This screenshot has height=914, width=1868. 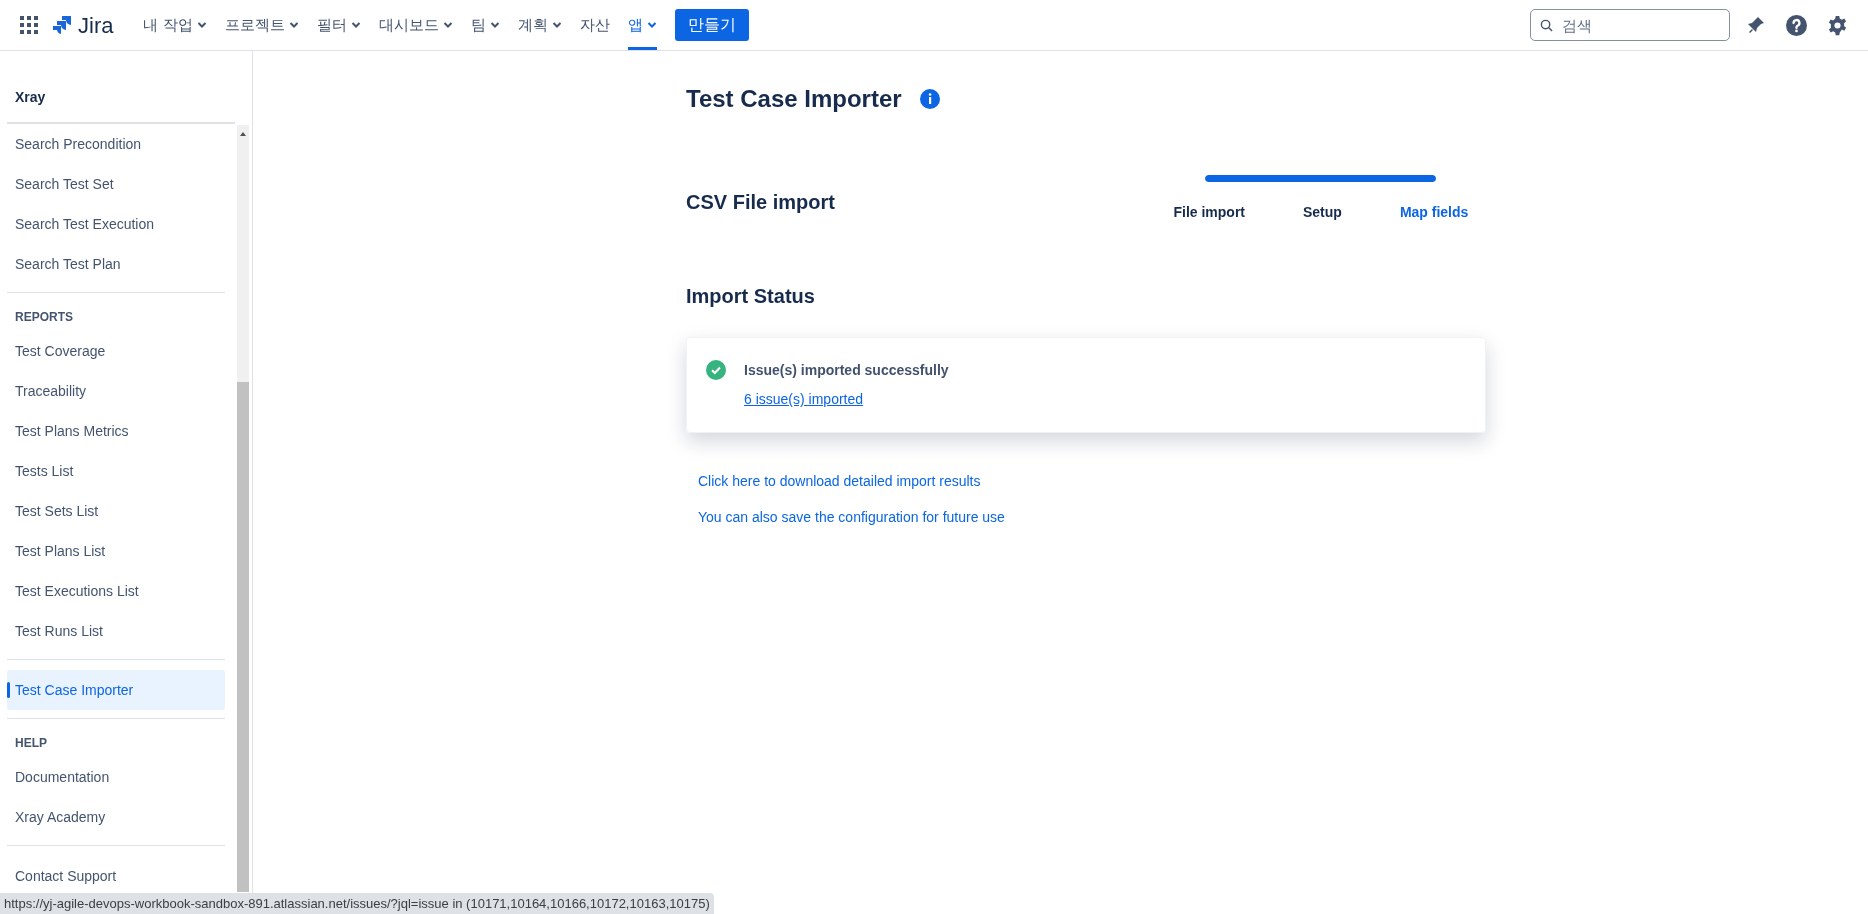 I want to click on page-title: Test Case Importer, so click(x=794, y=99).